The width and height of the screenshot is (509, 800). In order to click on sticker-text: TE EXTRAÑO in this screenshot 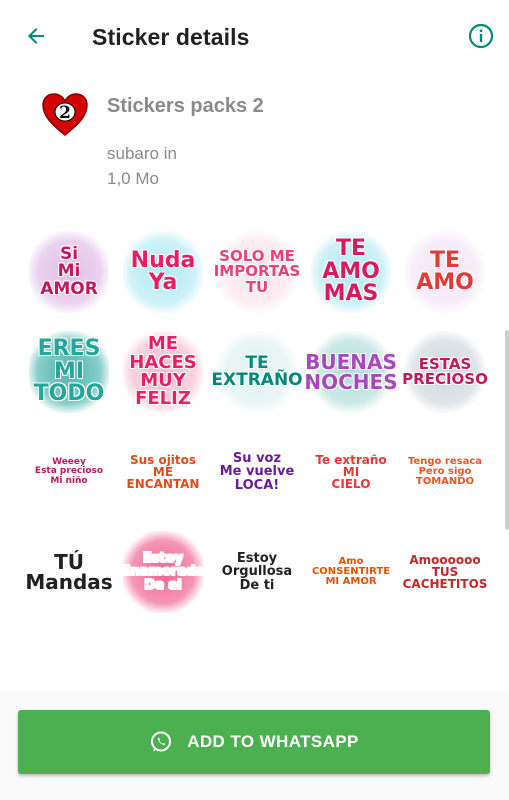, I will do `click(257, 371)`.